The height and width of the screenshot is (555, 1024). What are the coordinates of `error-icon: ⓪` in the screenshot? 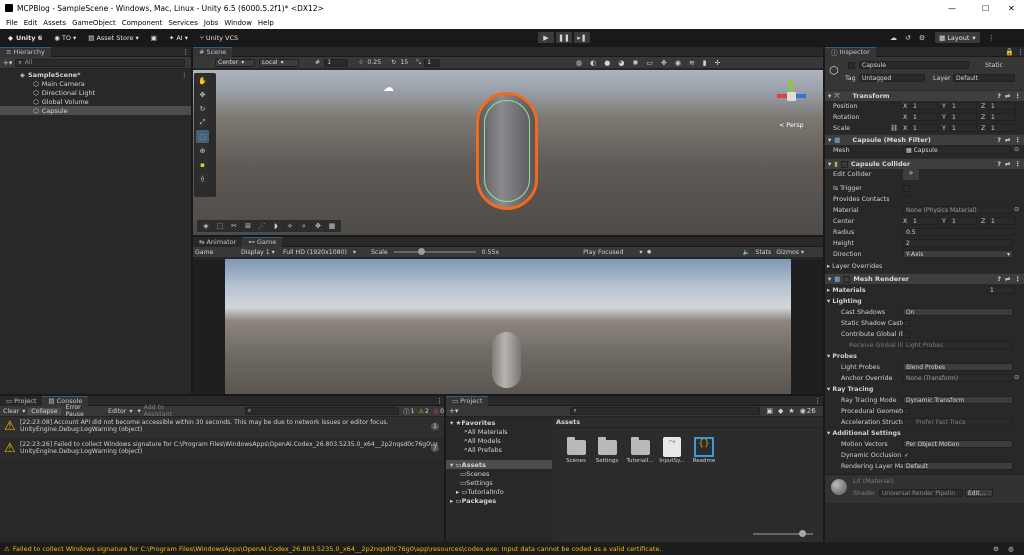 It's located at (436, 411).